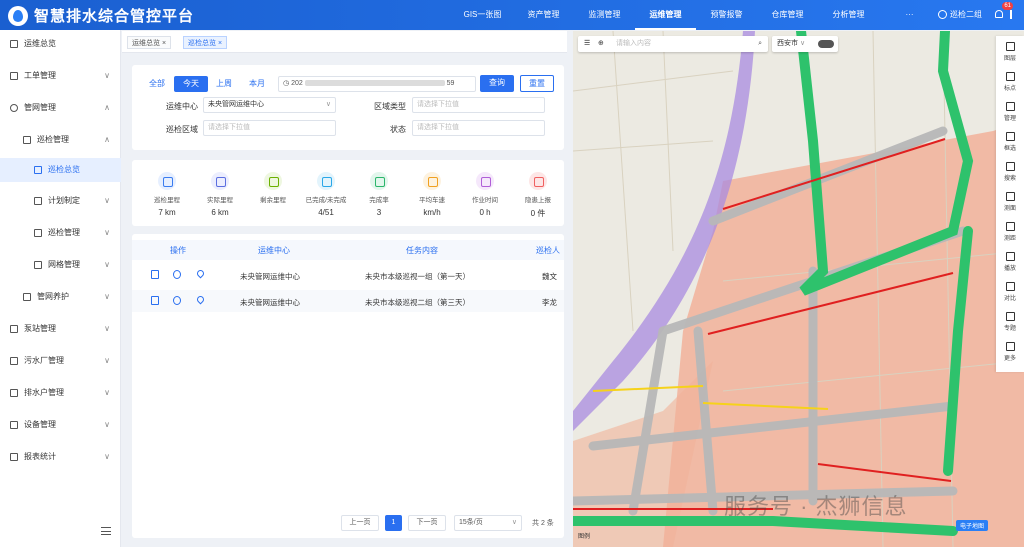 The height and width of the screenshot is (547, 1024). Describe the element at coordinates (665, 15) in the screenshot. I see `nav-item-operations: 运维管理` at that location.